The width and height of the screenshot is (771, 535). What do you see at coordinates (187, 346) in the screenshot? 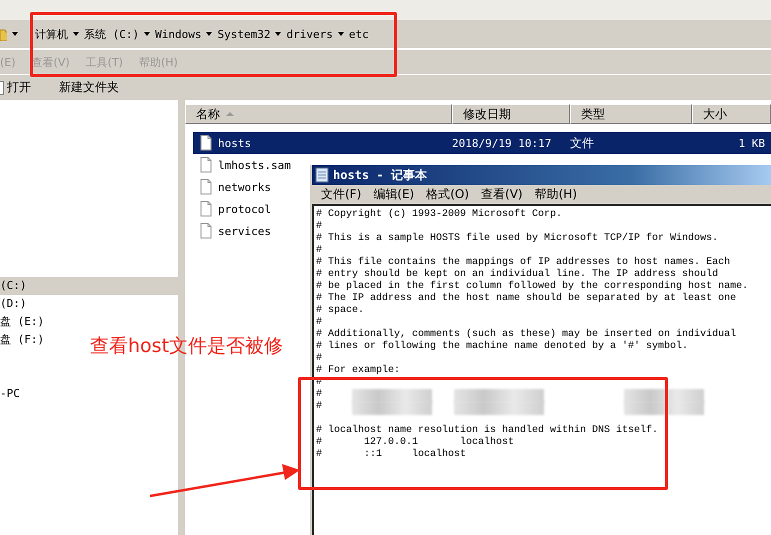
I see `annotation-text: 查看host文件是否被修` at bounding box center [187, 346].